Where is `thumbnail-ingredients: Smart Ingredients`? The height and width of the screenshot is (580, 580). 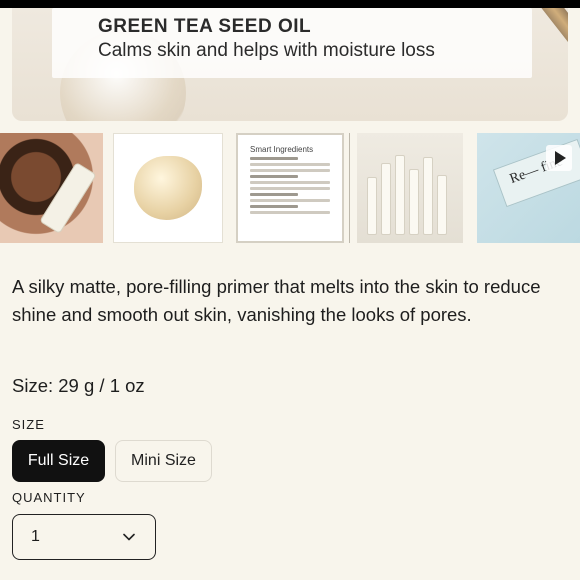
thumbnail-ingredients: Smart Ingredients is located at coordinates (290, 188).